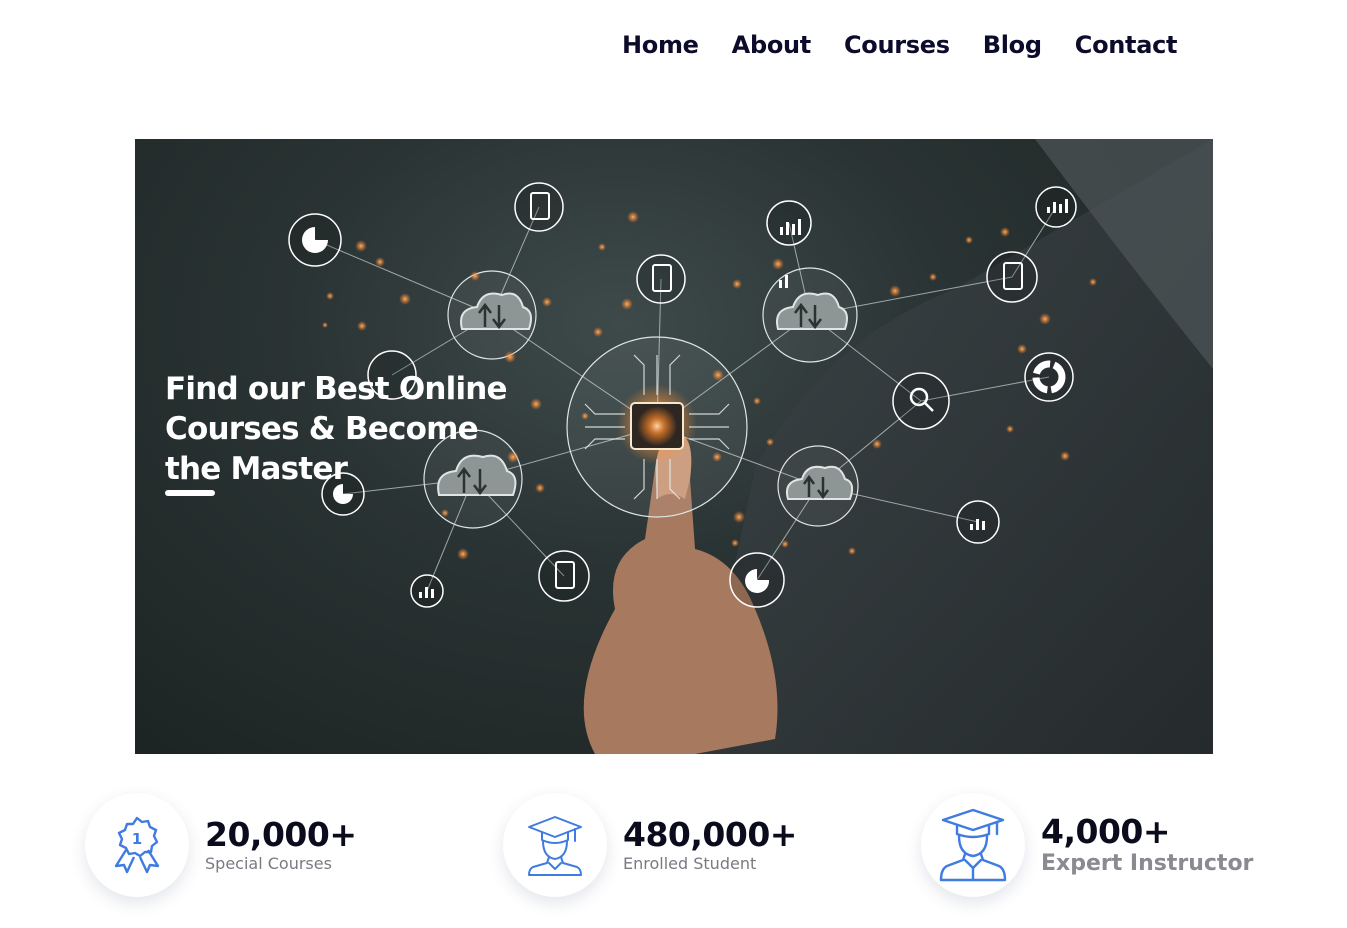  What do you see at coordinates (492, 315) in the screenshot?
I see `cloud-sync-icon` at bounding box center [492, 315].